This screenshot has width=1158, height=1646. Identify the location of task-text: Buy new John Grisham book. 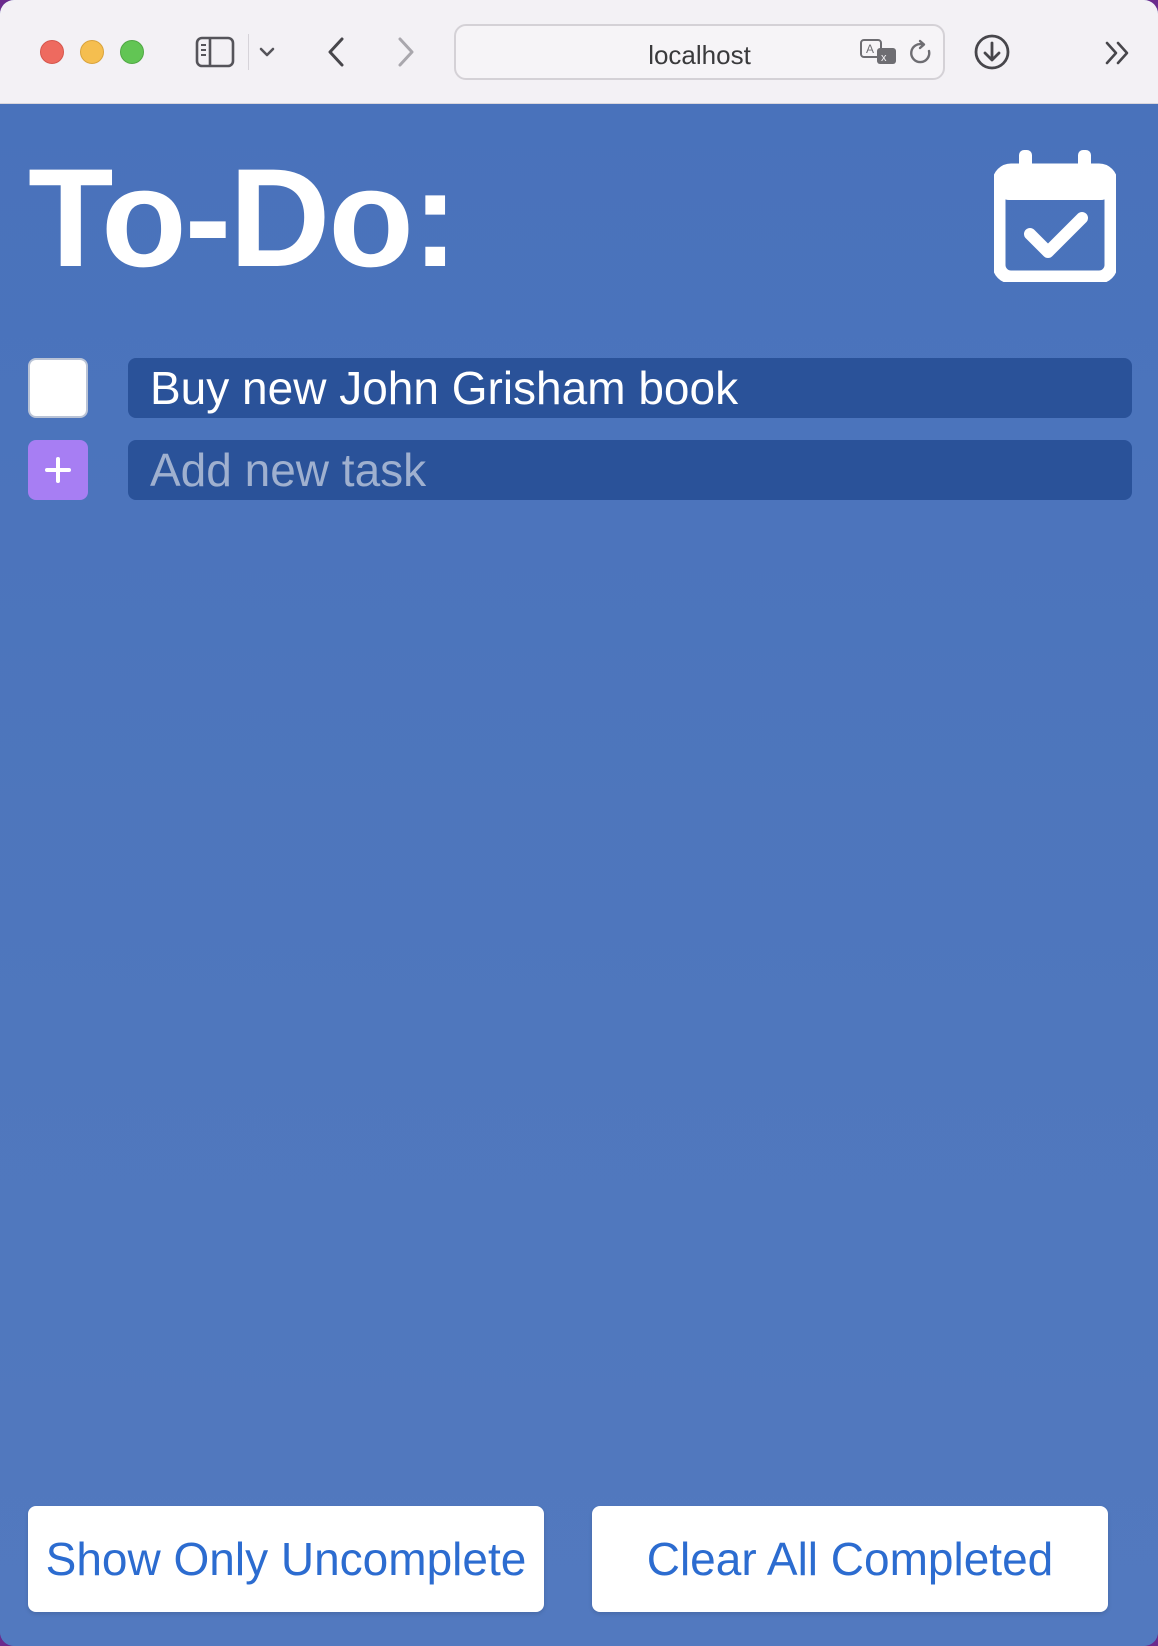
(630, 388).